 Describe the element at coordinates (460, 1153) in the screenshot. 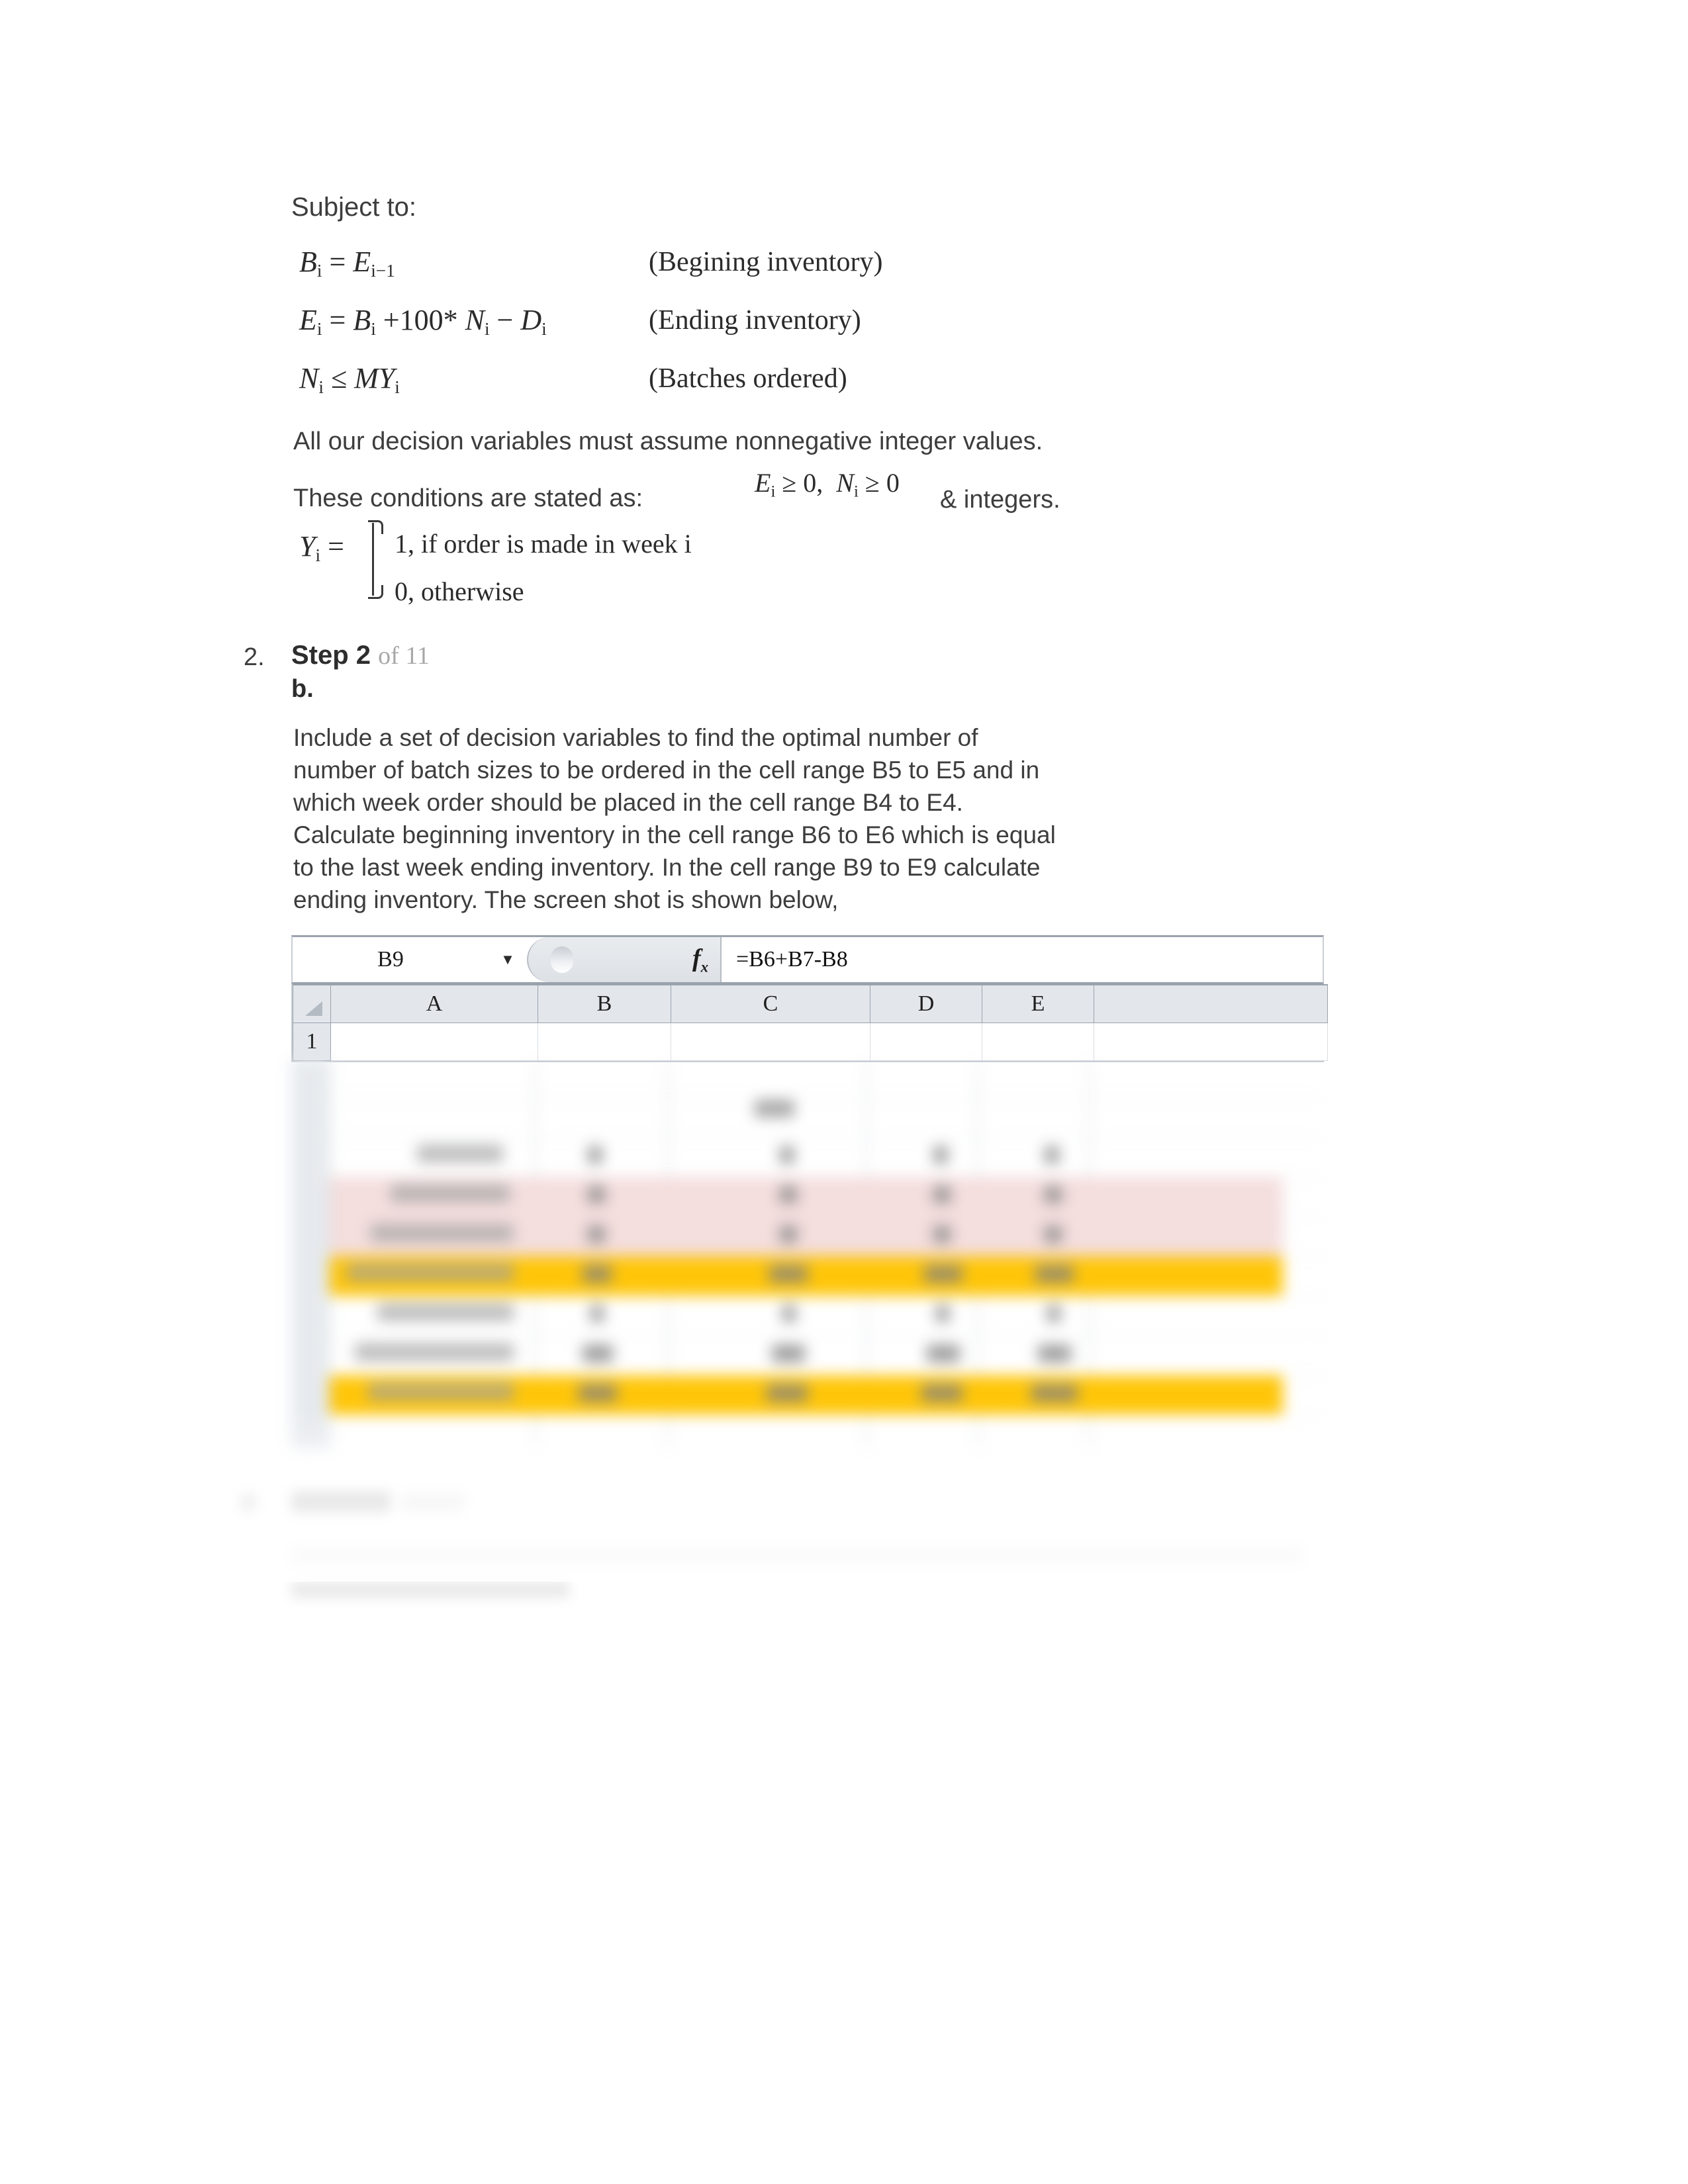

I see `blurred-label-week` at that location.